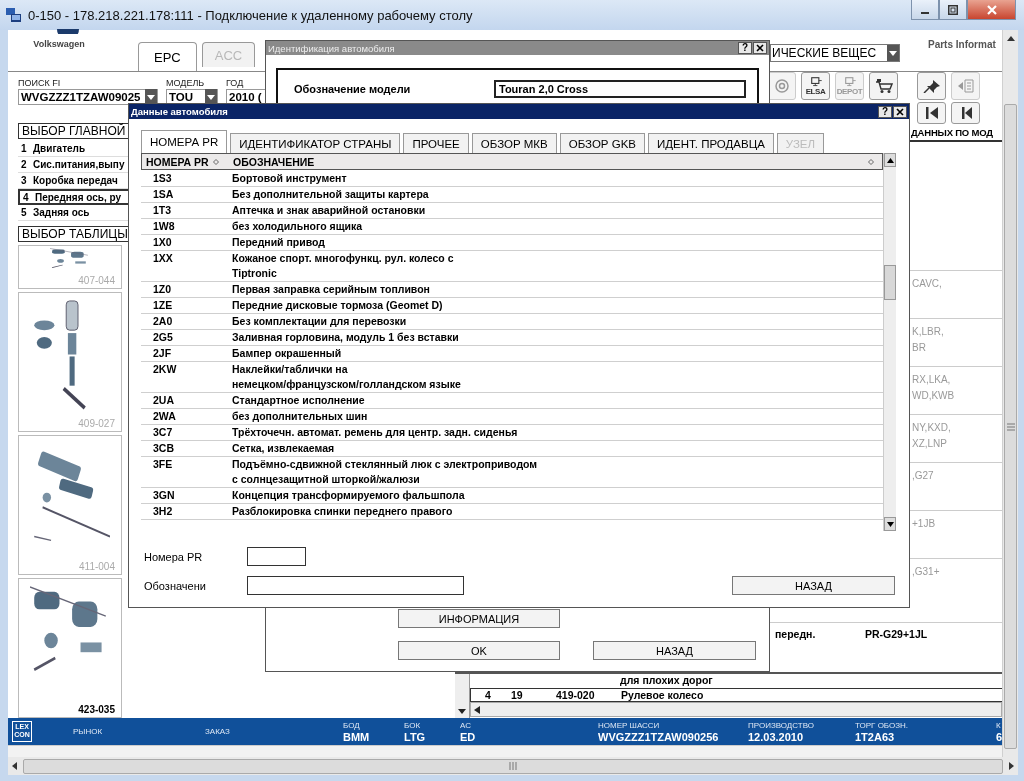  Describe the element at coordinates (164, 495) in the screenshot. I see `table-cell-text: 3GN` at that location.